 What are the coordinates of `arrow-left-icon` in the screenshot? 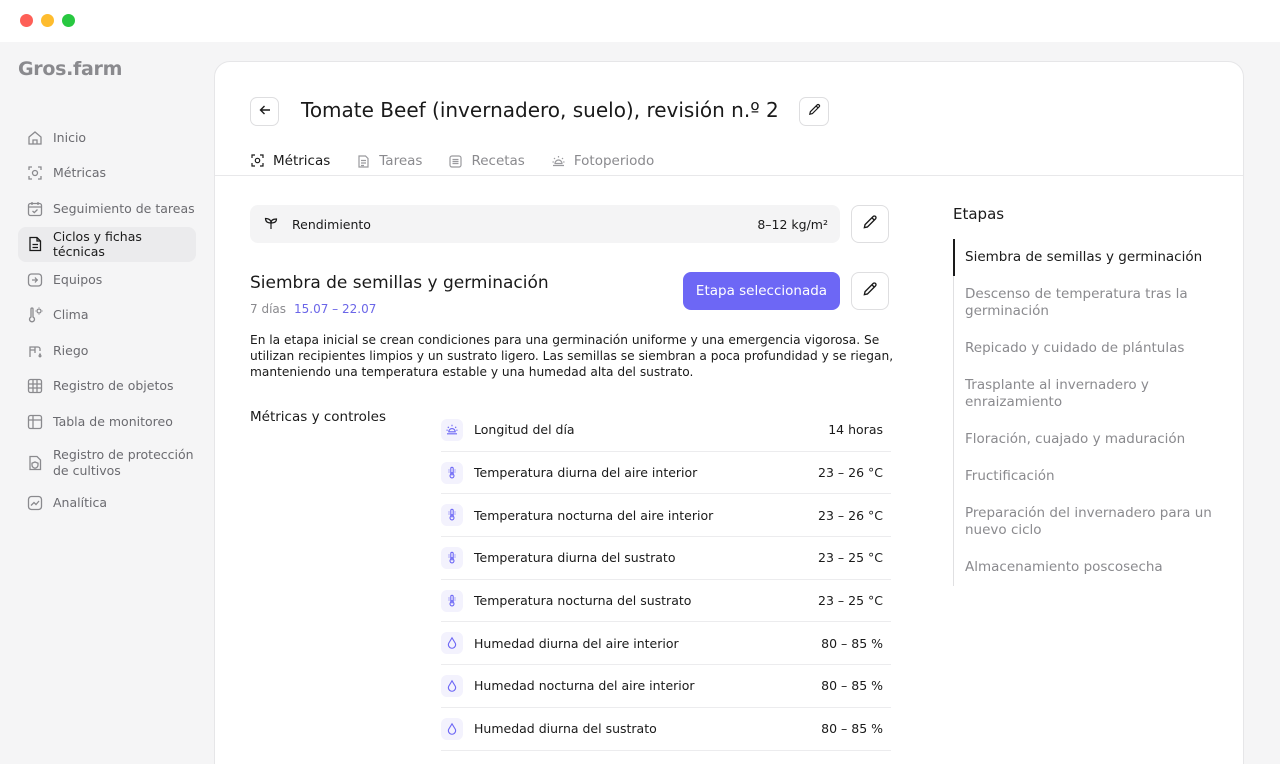 It's located at (265, 111).